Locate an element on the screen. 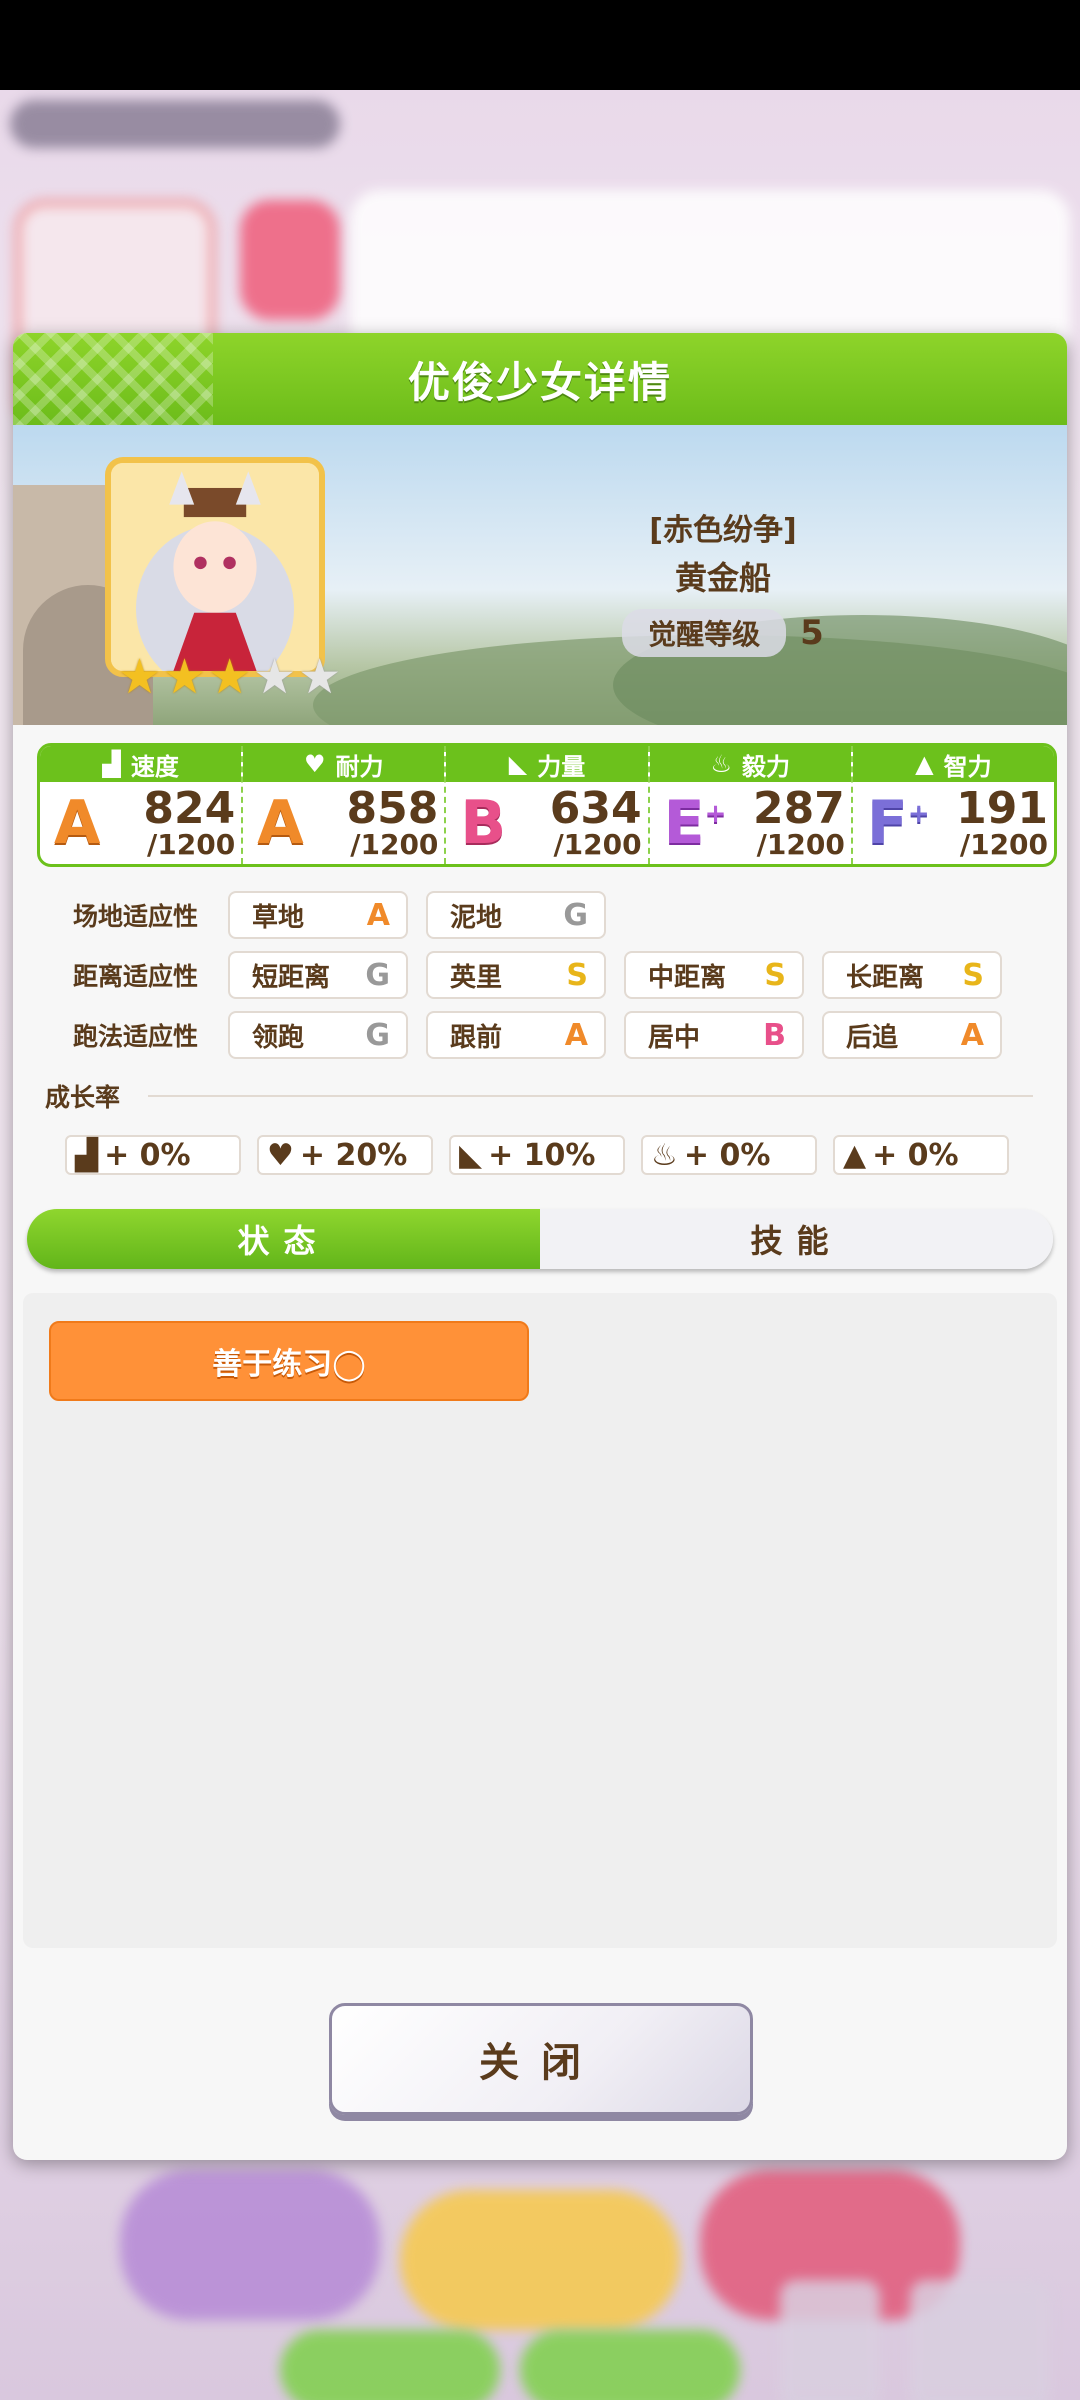 This screenshot has width=1080, height=2400. stat-grade: F+ is located at coordinates (898, 823).